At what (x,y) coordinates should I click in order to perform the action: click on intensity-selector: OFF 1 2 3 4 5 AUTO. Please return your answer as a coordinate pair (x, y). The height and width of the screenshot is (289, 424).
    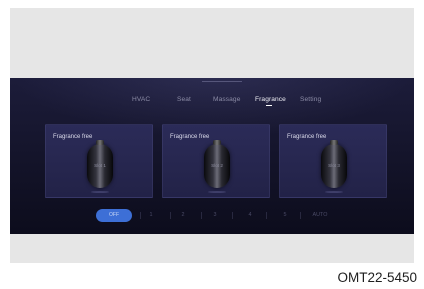
    Looking at the image, I should click on (212, 216).